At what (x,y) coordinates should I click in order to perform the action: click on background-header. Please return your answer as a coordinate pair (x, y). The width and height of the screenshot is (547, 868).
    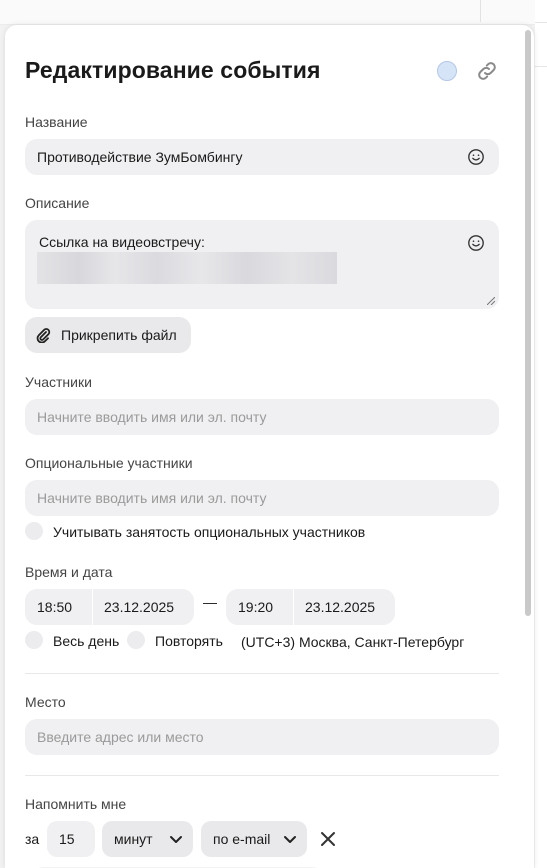
    Looking at the image, I should click on (273, 12).